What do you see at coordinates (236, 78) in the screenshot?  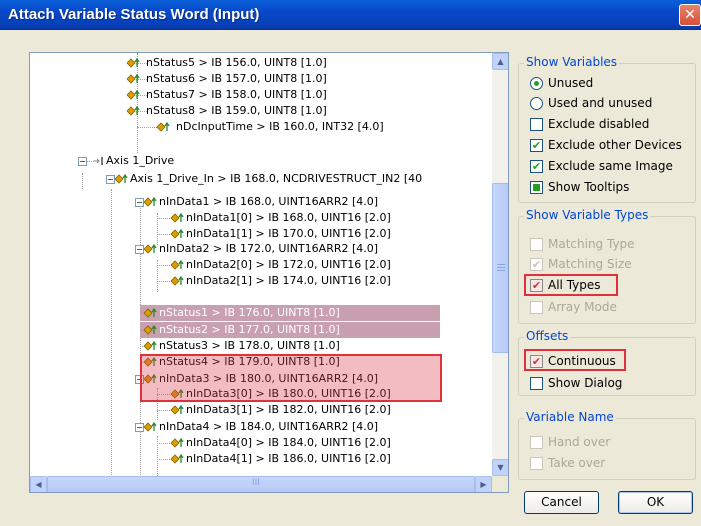 I see `tree-row-label: nStatus6 > IB 157.0, UINT8 [1.0]` at bounding box center [236, 78].